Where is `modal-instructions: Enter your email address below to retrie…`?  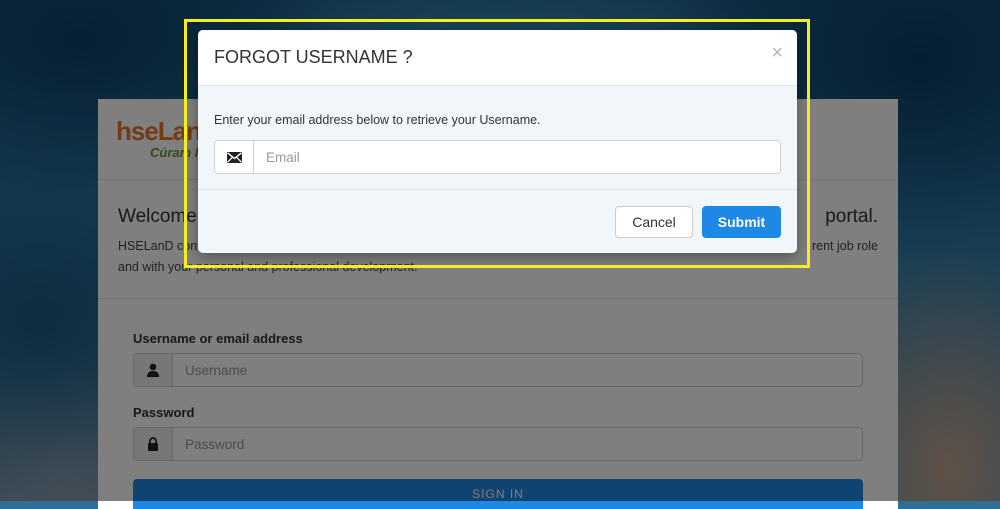 modal-instructions: Enter your email address below to retrie… is located at coordinates (377, 120).